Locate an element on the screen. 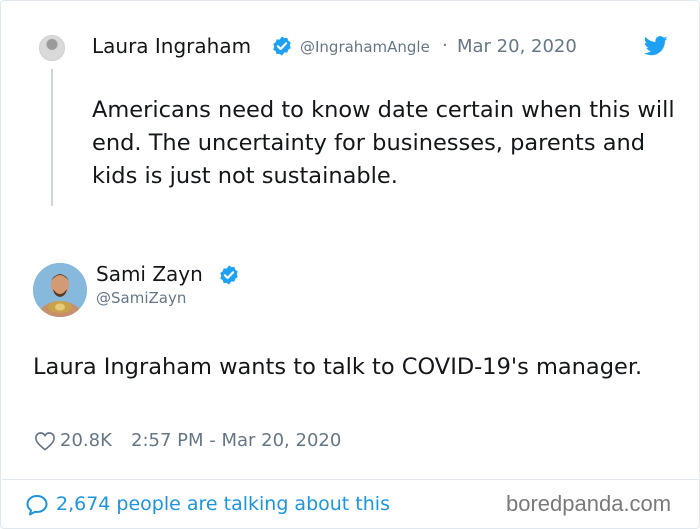 The height and width of the screenshot is (529, 700). twitter-bird-icon is located at coordinates (656, 46).